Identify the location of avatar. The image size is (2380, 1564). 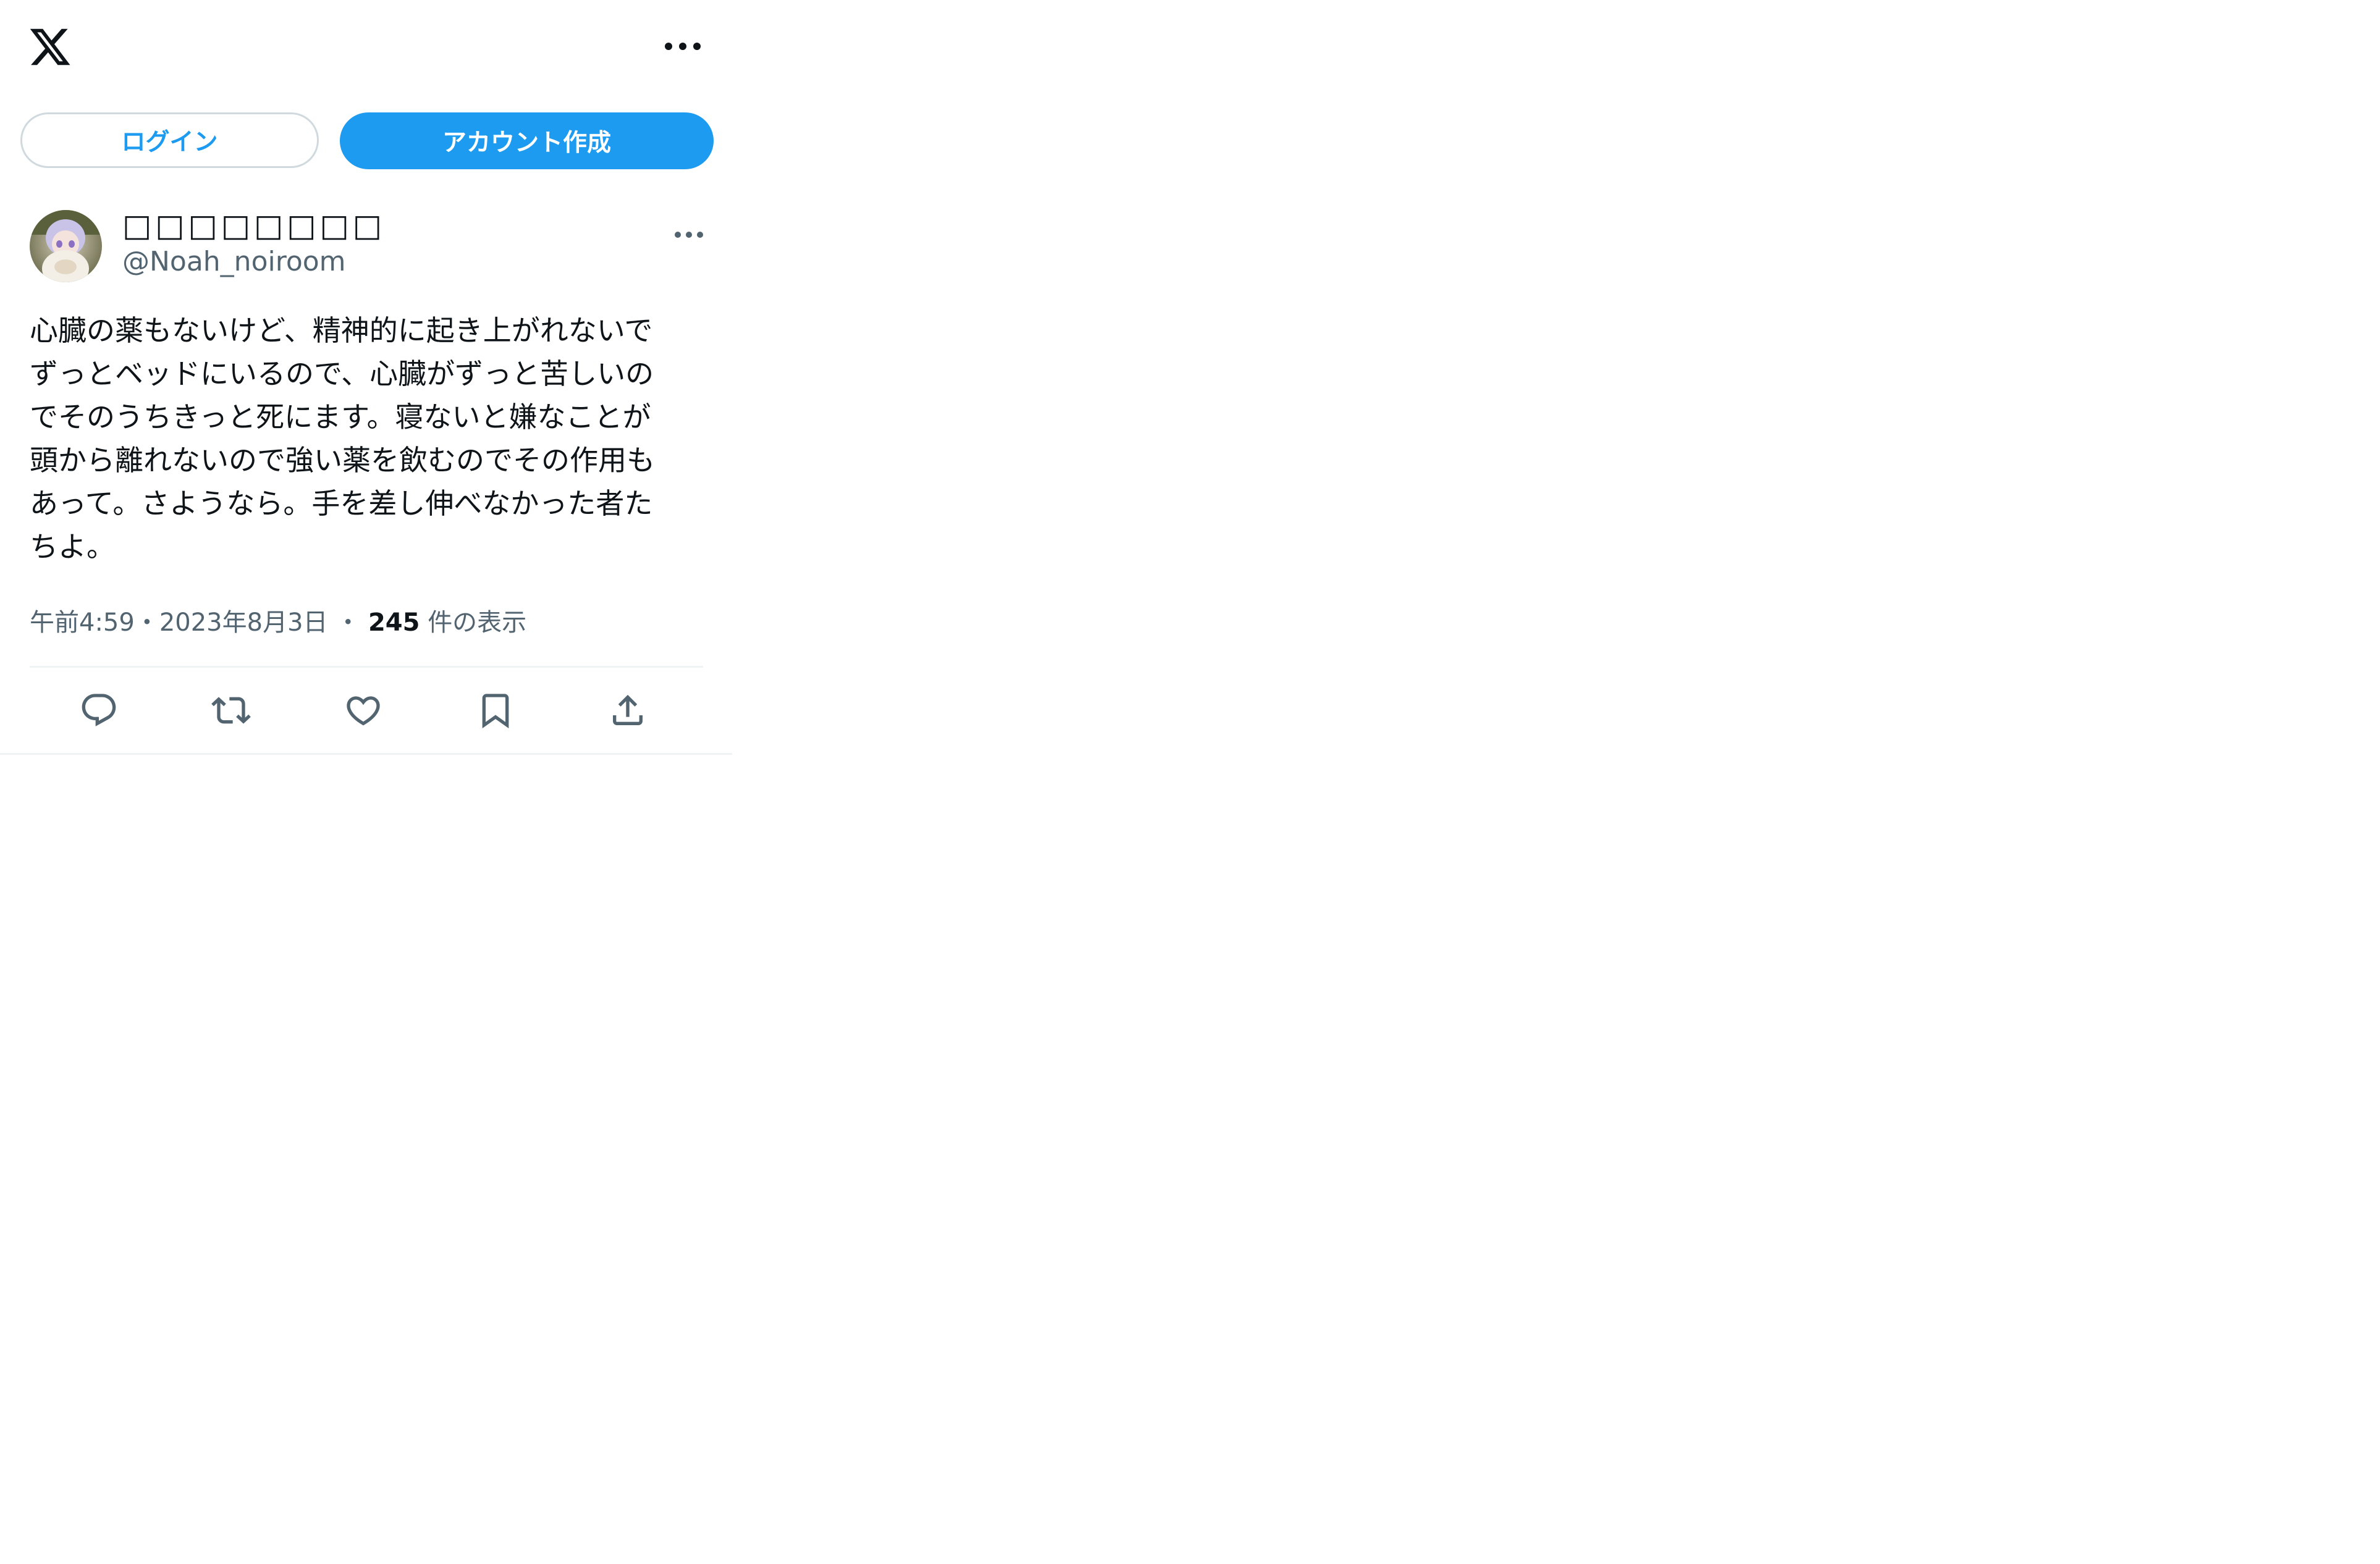
(66, 246).